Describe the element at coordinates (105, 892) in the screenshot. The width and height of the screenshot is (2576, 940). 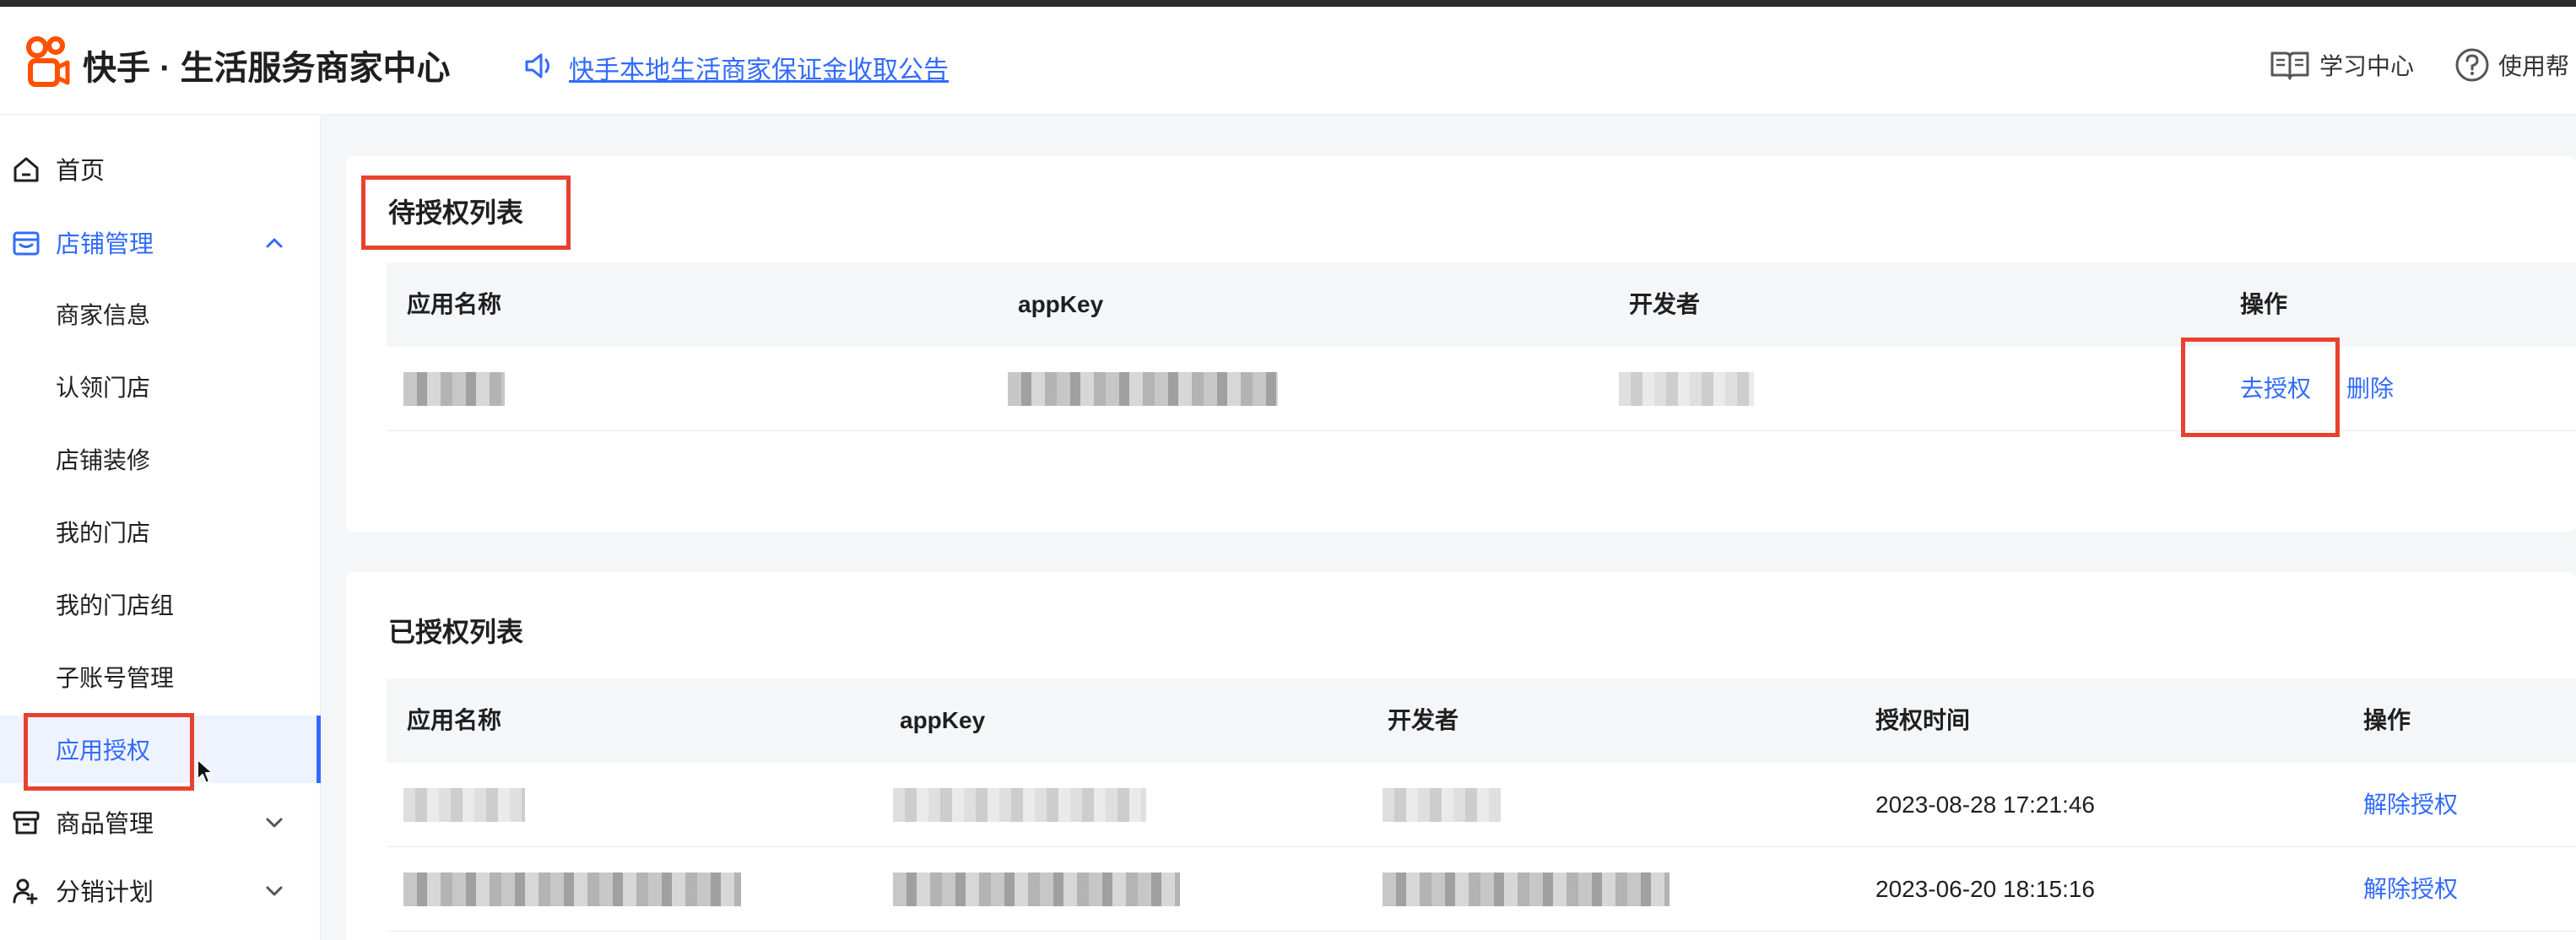
I see `nav-distribution-plan-label: 分销计划` at that location.